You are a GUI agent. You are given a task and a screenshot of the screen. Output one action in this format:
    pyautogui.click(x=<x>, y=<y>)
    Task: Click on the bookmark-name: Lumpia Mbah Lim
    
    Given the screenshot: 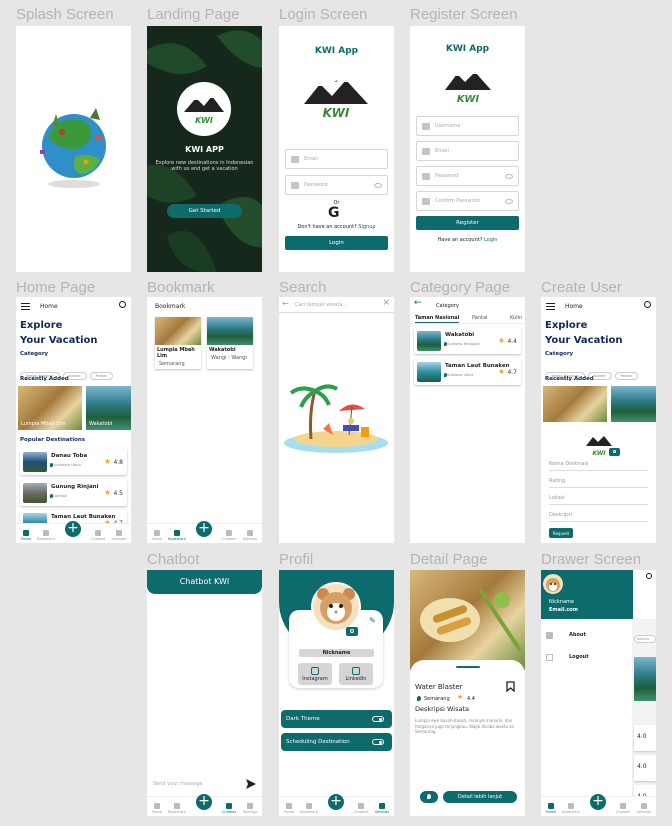 What is the action you would take?
    pyautogui.click(x=176, y=353)
    